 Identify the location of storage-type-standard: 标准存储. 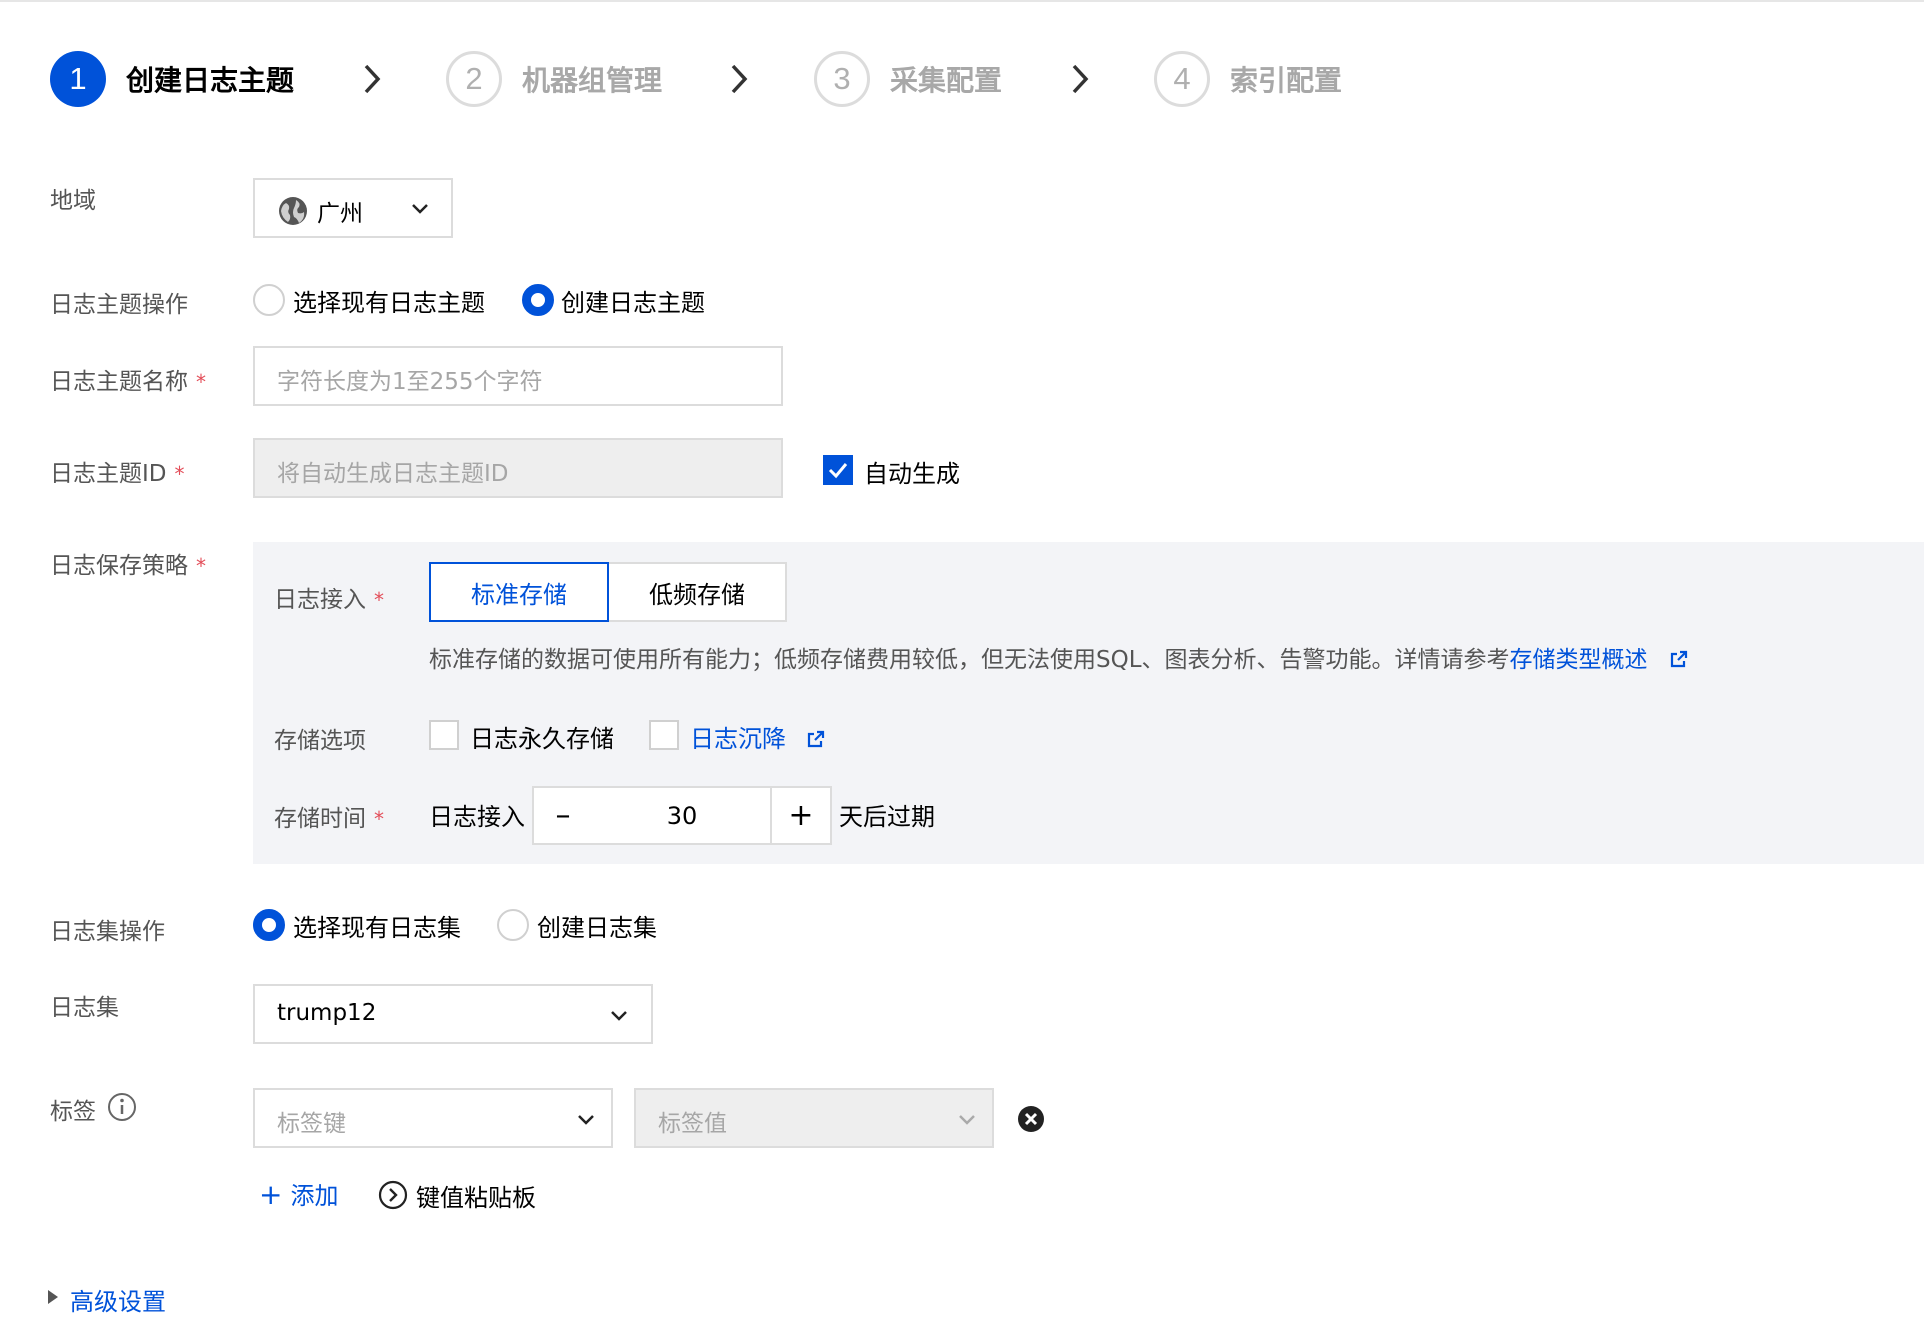
(519, 592).